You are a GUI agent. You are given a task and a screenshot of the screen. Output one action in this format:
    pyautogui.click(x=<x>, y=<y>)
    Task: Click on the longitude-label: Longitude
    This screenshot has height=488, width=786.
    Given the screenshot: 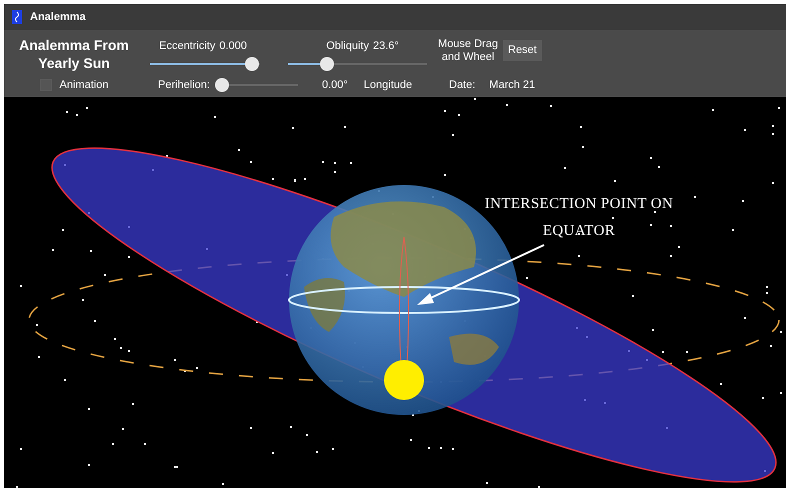 What is the action you would take?
    pyautogui.click(x=388, y=85)
    